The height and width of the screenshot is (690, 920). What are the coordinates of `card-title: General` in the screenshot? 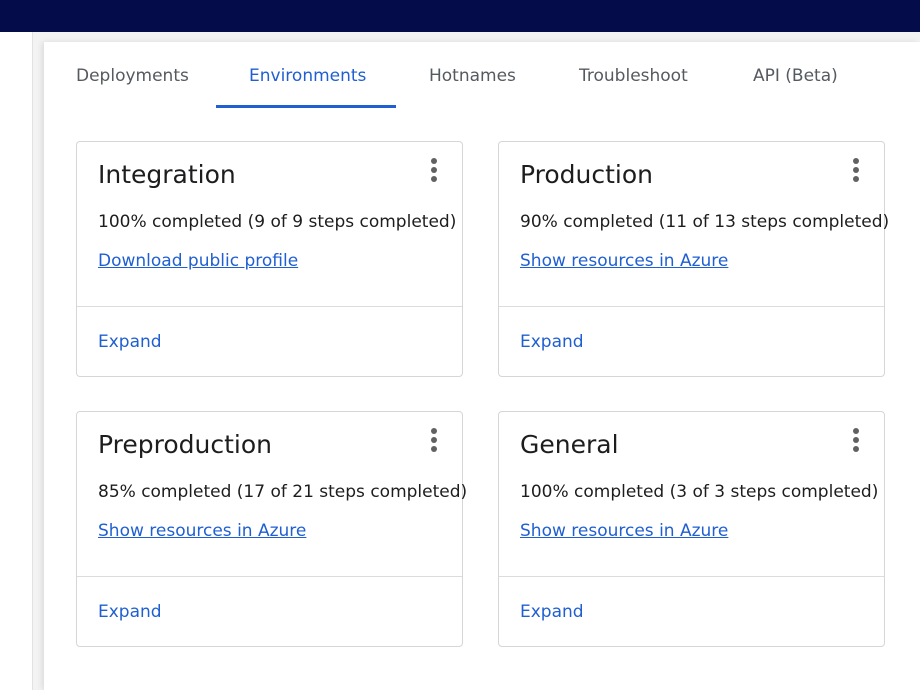 It's located at (569, 444).